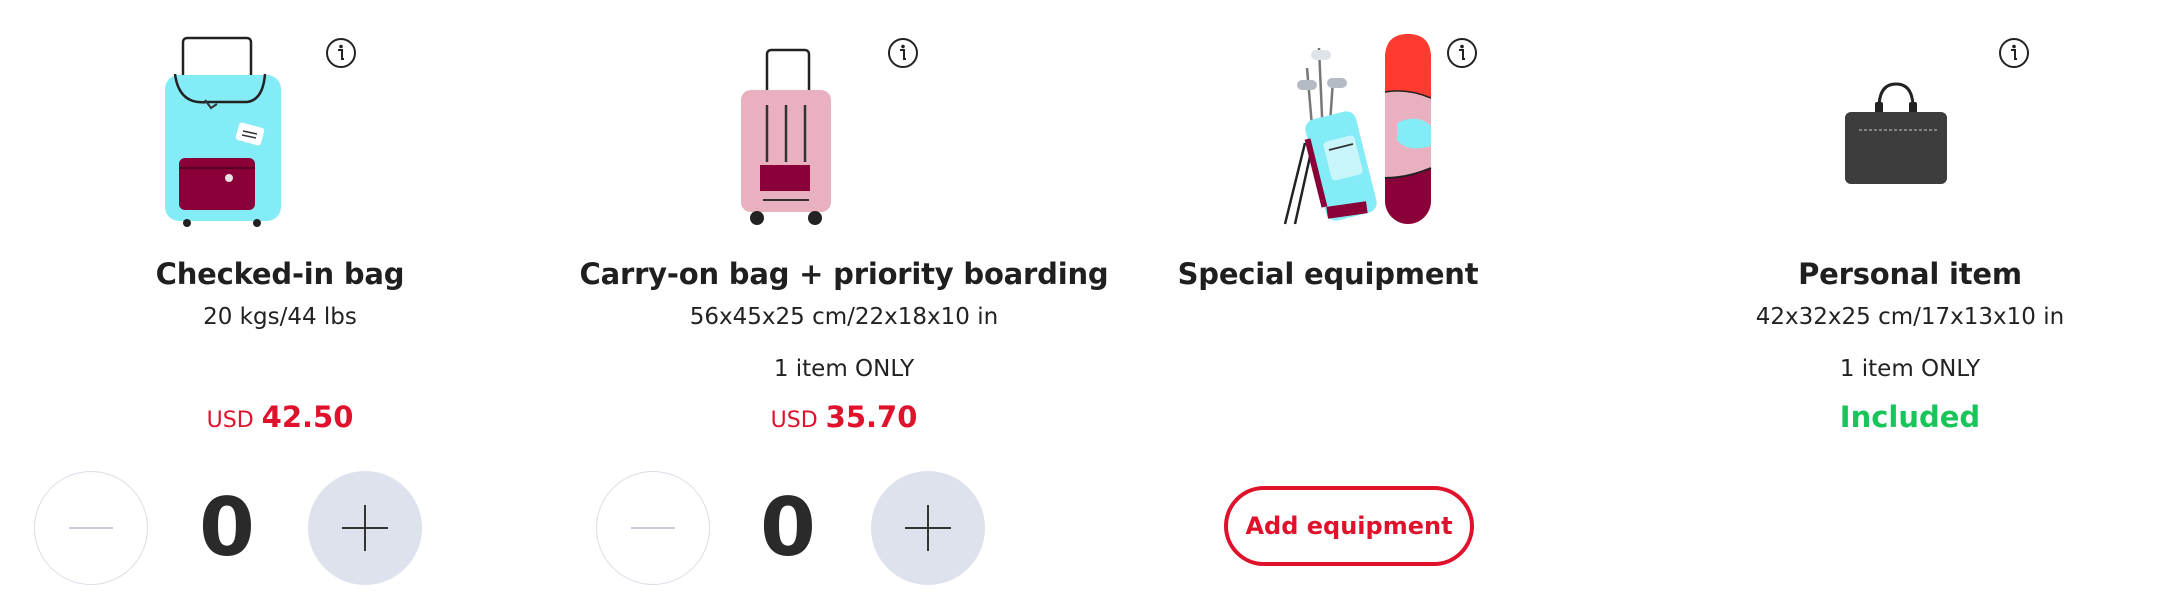 This screenshot has height=592, width=2170. Describe the element at coordinates (1357, 129) in the screenshot. I see `special-equipment-icon` at that location.